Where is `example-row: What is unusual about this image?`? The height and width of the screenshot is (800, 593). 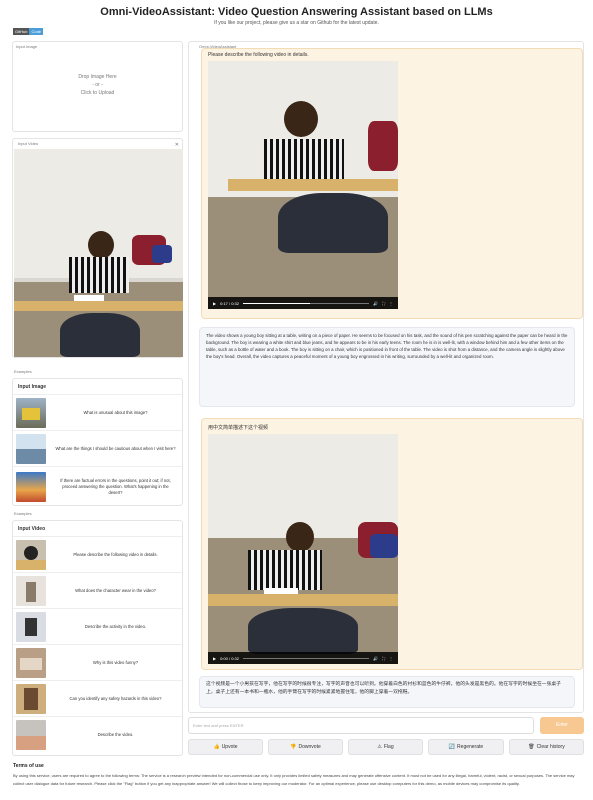 example-row: What is unusual about this image? is located at coordinates (97, 412).